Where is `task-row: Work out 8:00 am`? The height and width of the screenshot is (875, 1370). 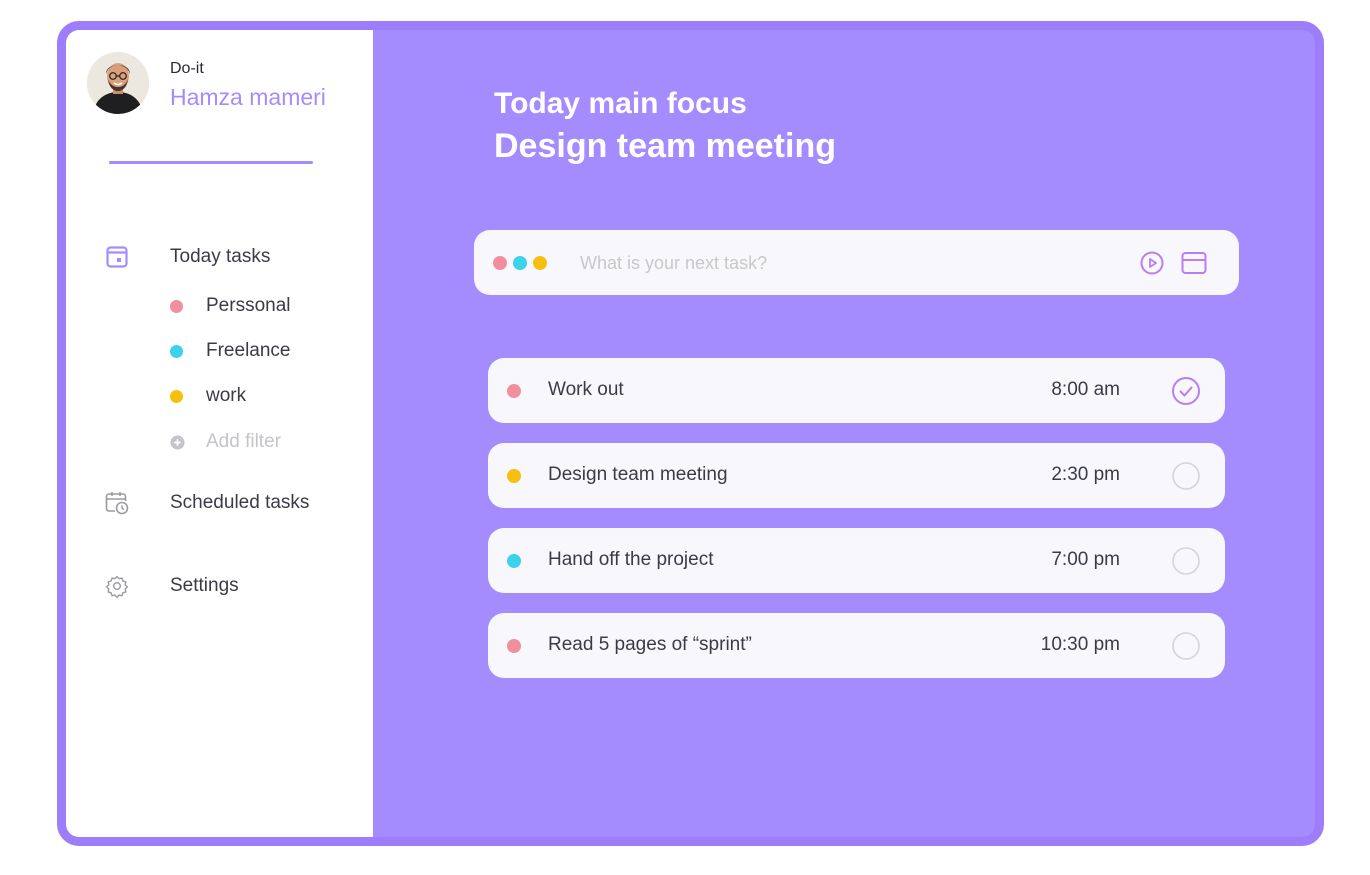
task-row: Work out 8:00 am is located at coordinates (856, 390).